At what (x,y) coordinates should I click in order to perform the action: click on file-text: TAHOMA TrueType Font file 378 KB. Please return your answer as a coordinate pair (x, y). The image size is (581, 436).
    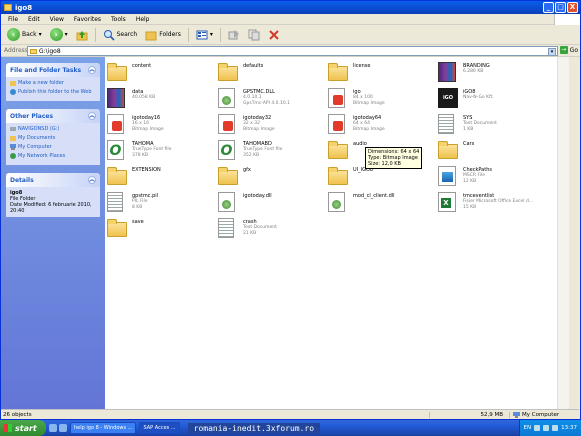
    Looking at the image, I should click on (151, 149).